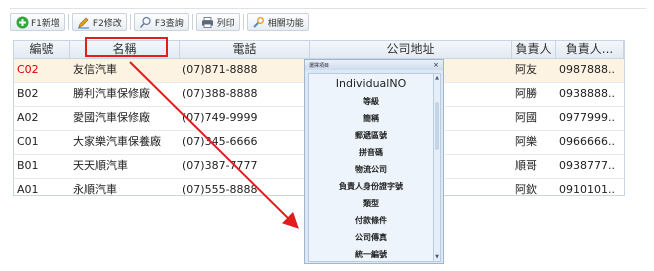 This screenshot has width=654, height=271. I want to click on list-item: 統一編號, so click(371, 254).